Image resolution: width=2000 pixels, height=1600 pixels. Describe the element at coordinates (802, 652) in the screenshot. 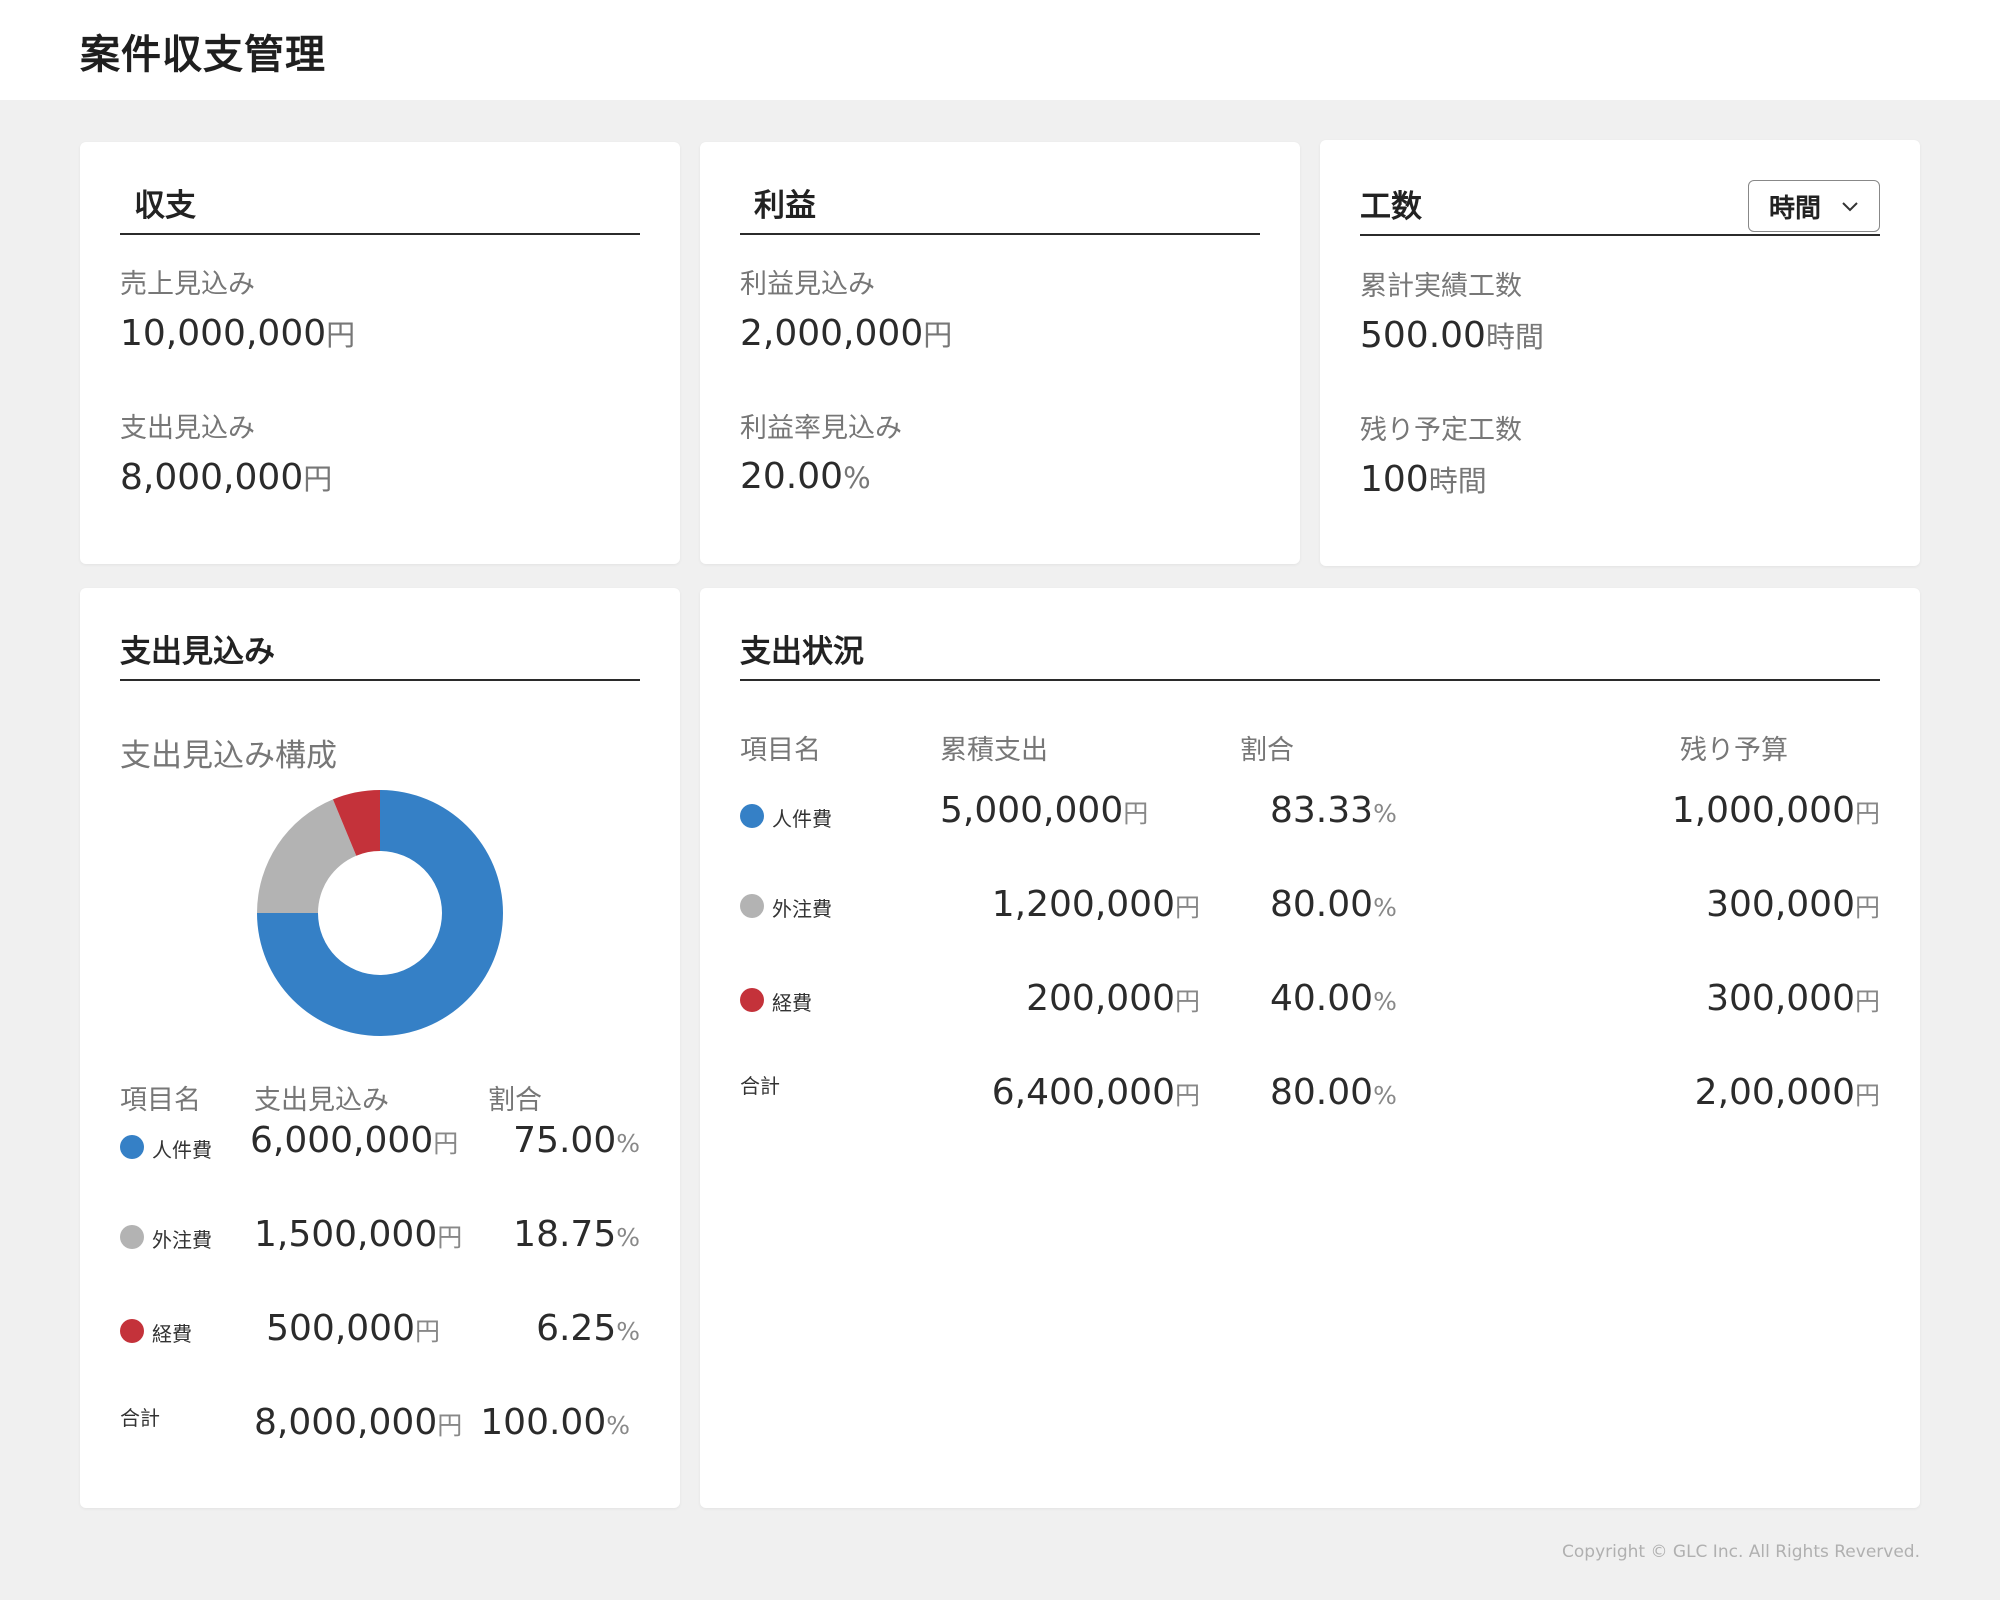

I see `expense-status-title: 支出状況` at that location.